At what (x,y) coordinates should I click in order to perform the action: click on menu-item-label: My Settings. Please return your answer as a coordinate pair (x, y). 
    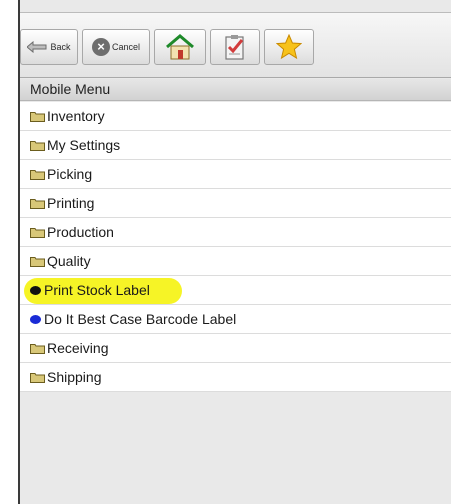
    Looking at the image, I should click on (84, 145).